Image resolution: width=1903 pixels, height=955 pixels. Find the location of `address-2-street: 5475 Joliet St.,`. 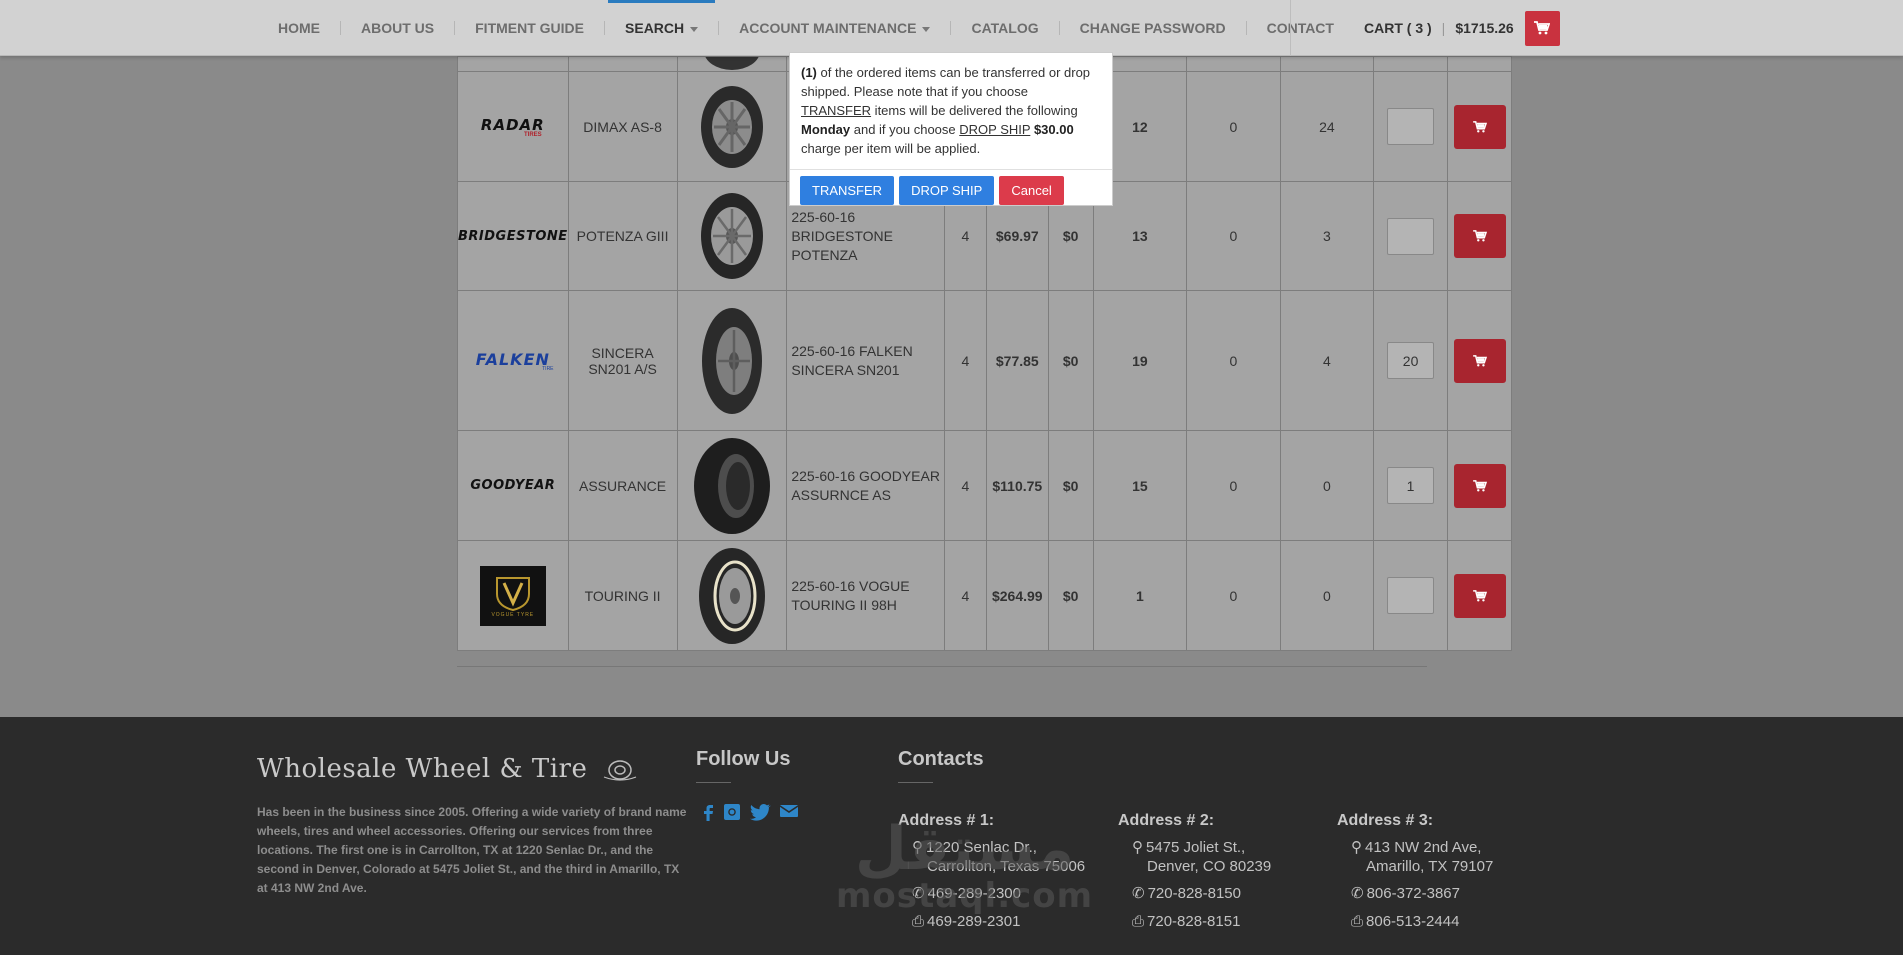

address-2-street: 5475 Joliet St., is located at coordinates (1196, 847).